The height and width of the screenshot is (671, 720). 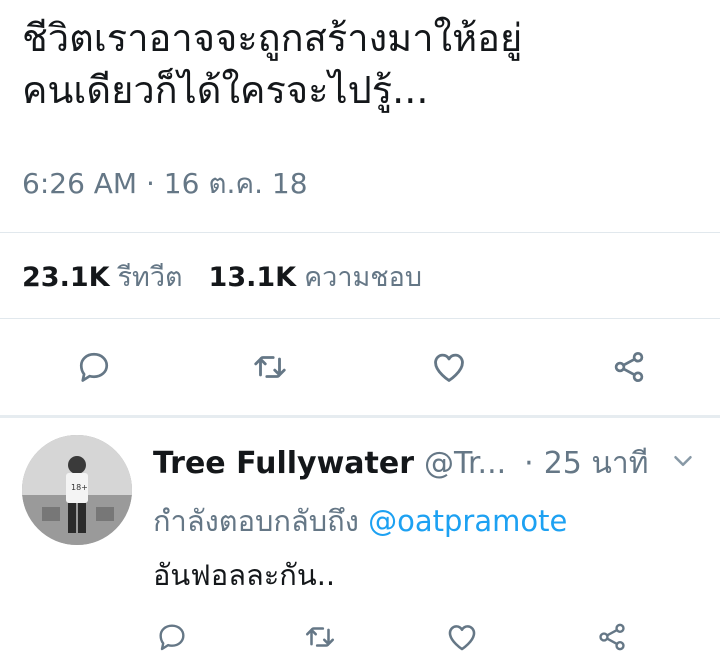 What do you see at coordinates (244, 575) in the screenshot?
I see `reply-text: อันฟอลละกัน..` at bounding box center [244, 575].